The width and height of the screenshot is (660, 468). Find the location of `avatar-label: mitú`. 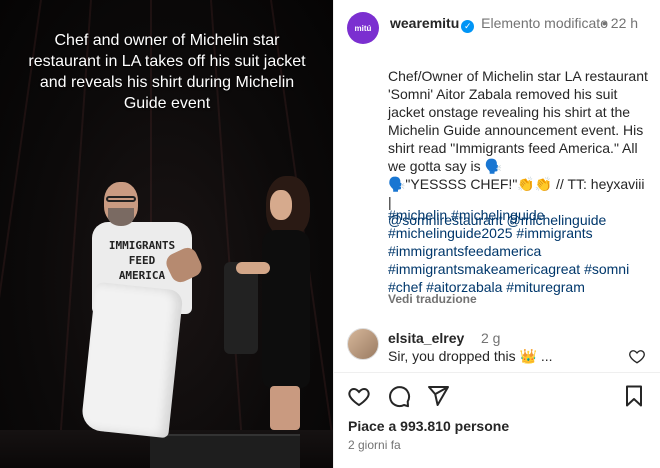

avatar-label: mitú is located at coordinates (363, 28).